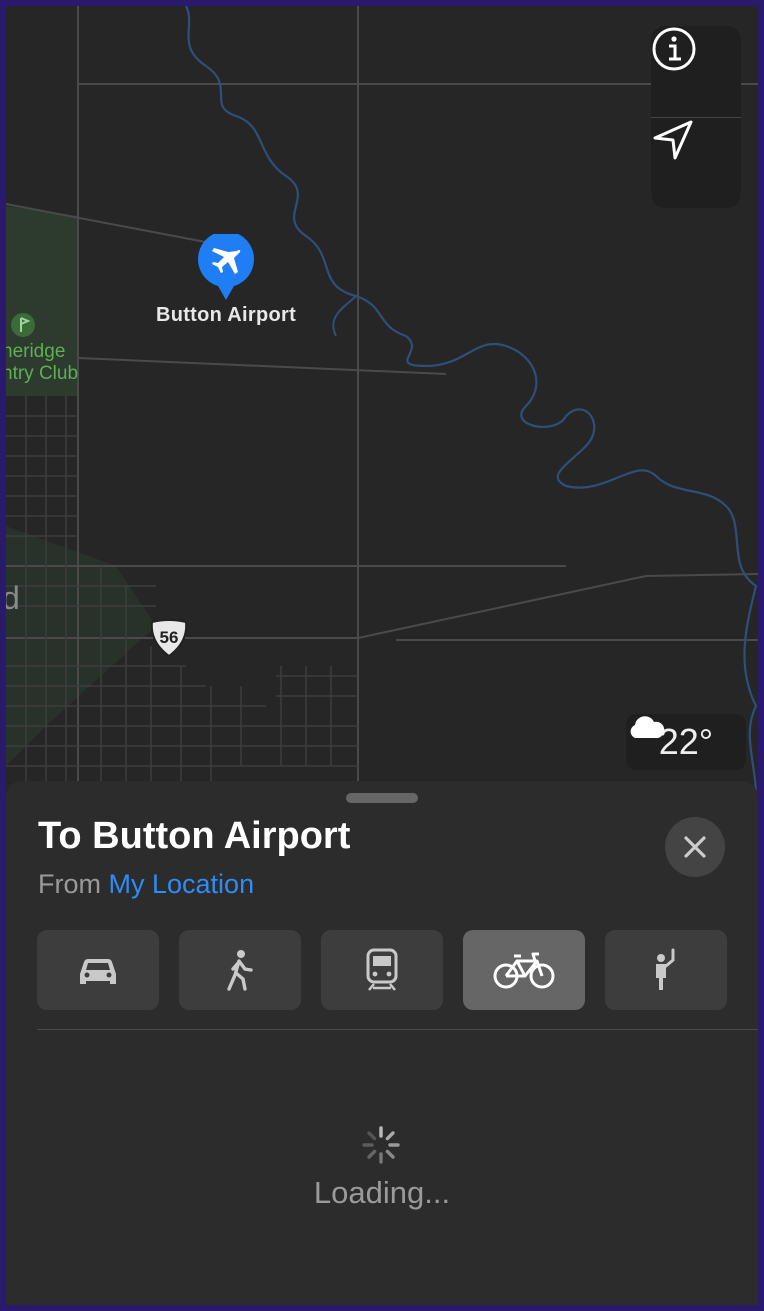  What do you see at coordinates (382, 798) in the screenshot?
I see `sheet-grabber` at bounding box center [382, 798].